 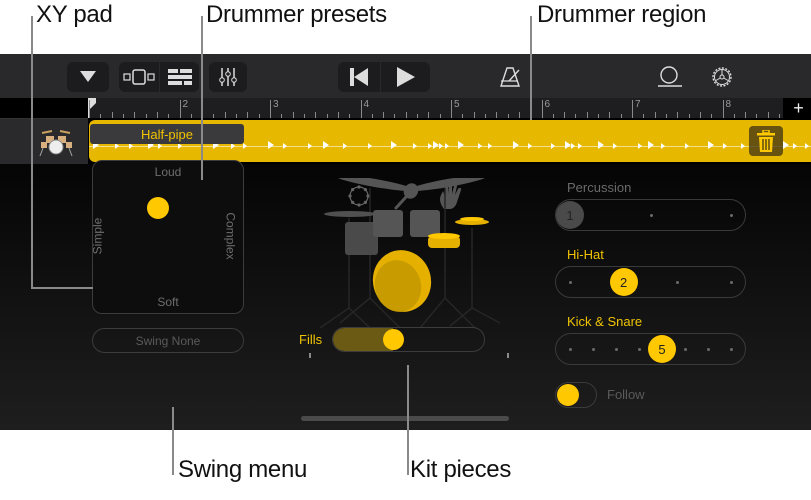 What do you see at coordinates (350, 214) in the screenshot?
I see `ride-cymbal` at bounding box center [350, 214].